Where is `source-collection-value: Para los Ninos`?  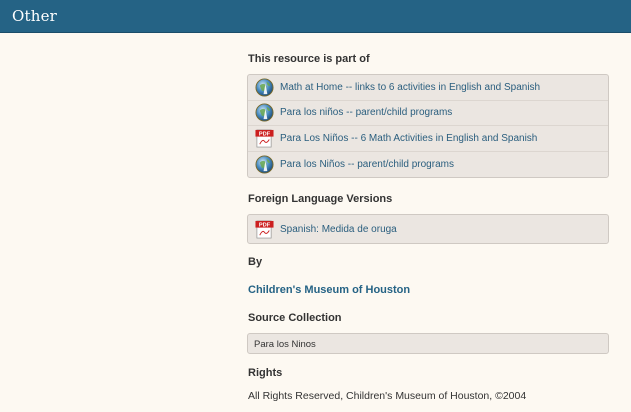
source-collection-value: Para los Ninos is located at coordinates (428, 343).